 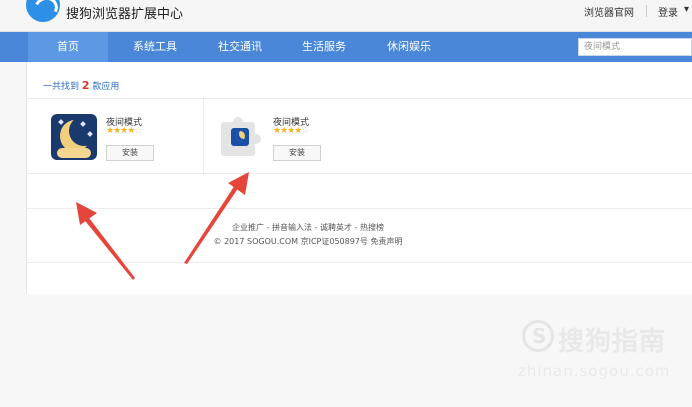 I want to click on watermark-url: zhinan.sogou.com, so click(x=594, y=371).